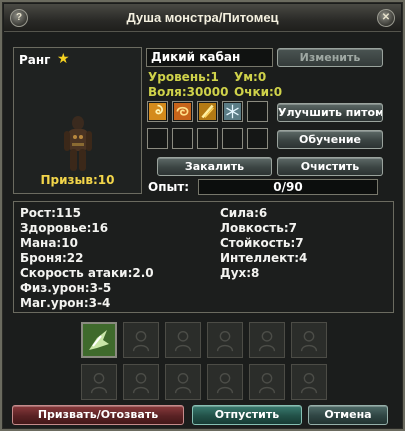  I want to click on skill-slot-spiral, so click(182, 111).